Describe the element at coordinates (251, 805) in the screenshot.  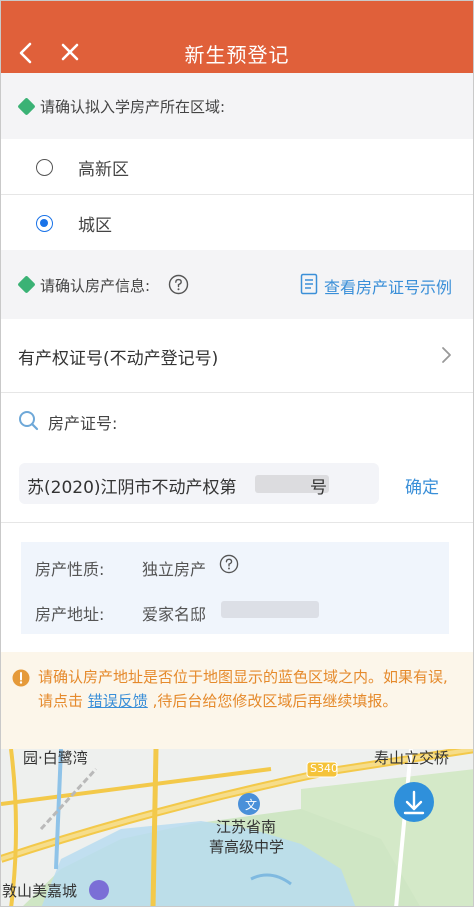
I see `school-icon: 文` at that location.